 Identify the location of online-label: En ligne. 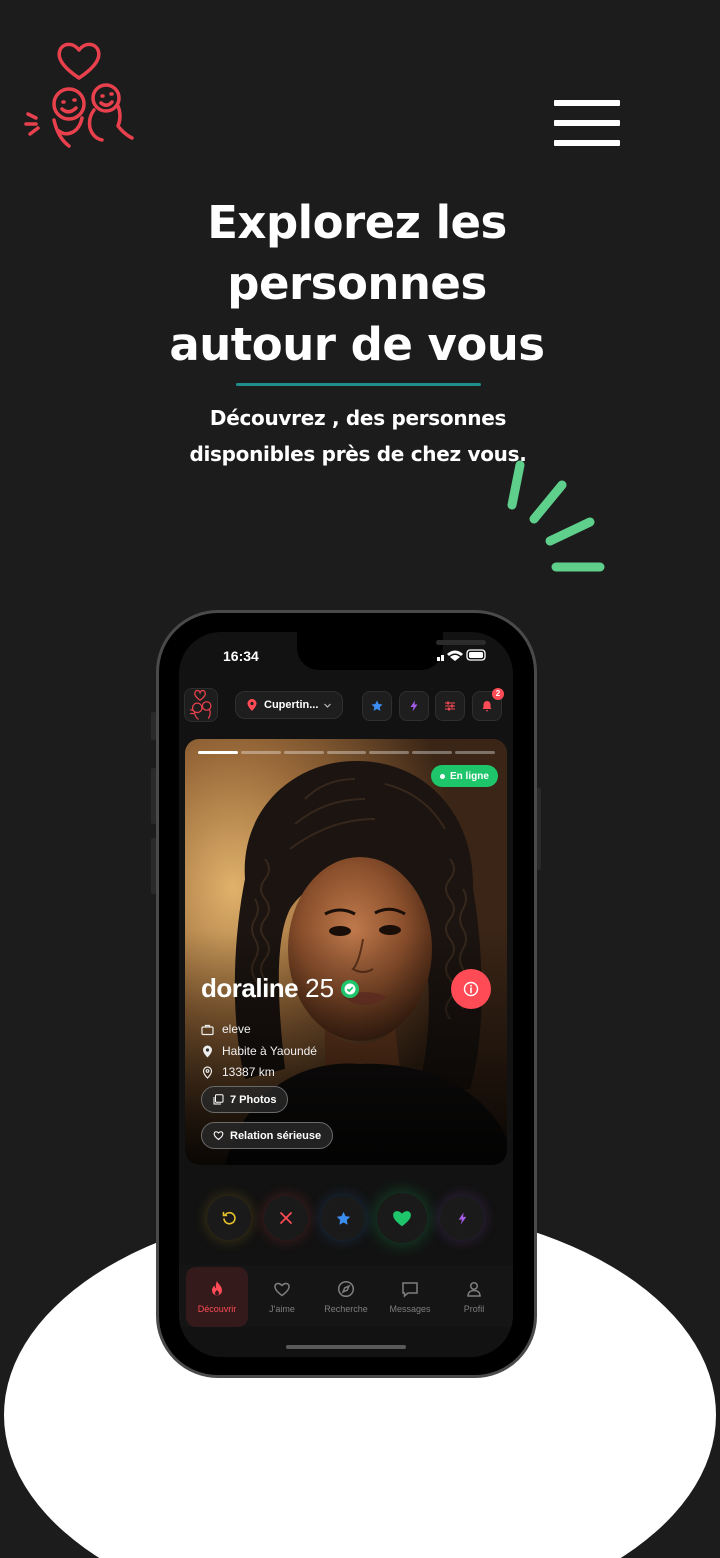
(469, 776).